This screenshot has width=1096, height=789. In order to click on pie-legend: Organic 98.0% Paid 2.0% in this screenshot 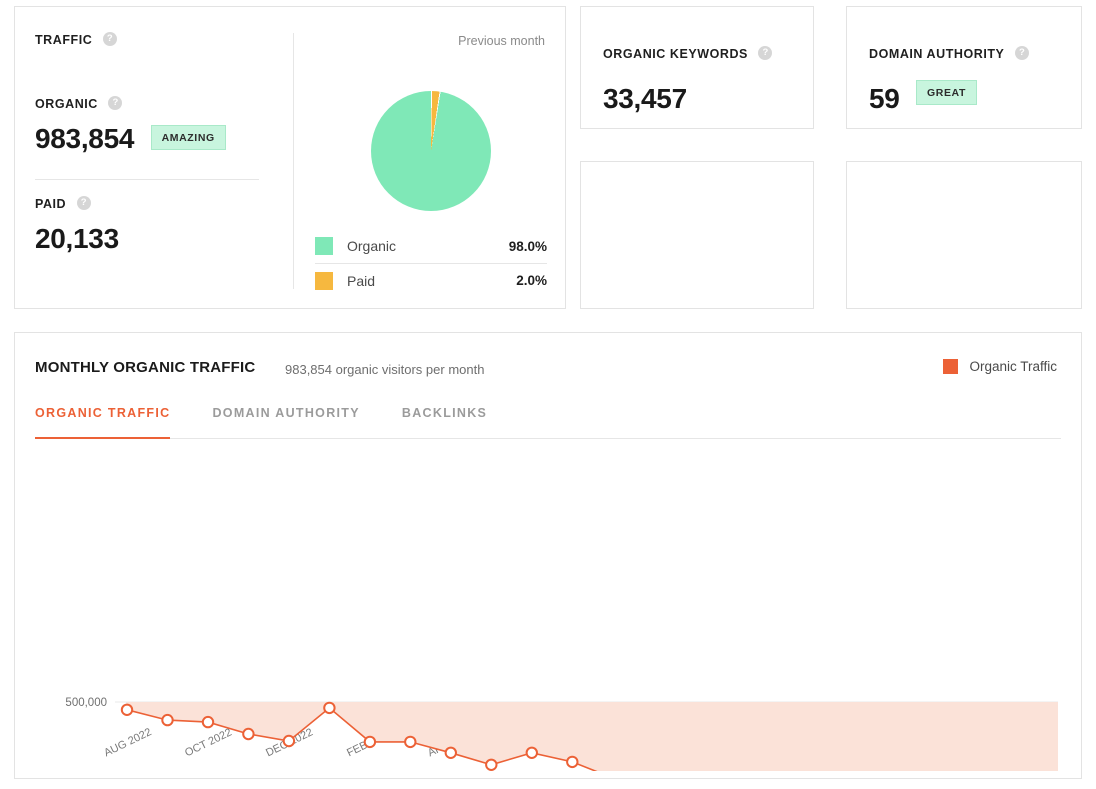, I will do `click(431, 263)`.